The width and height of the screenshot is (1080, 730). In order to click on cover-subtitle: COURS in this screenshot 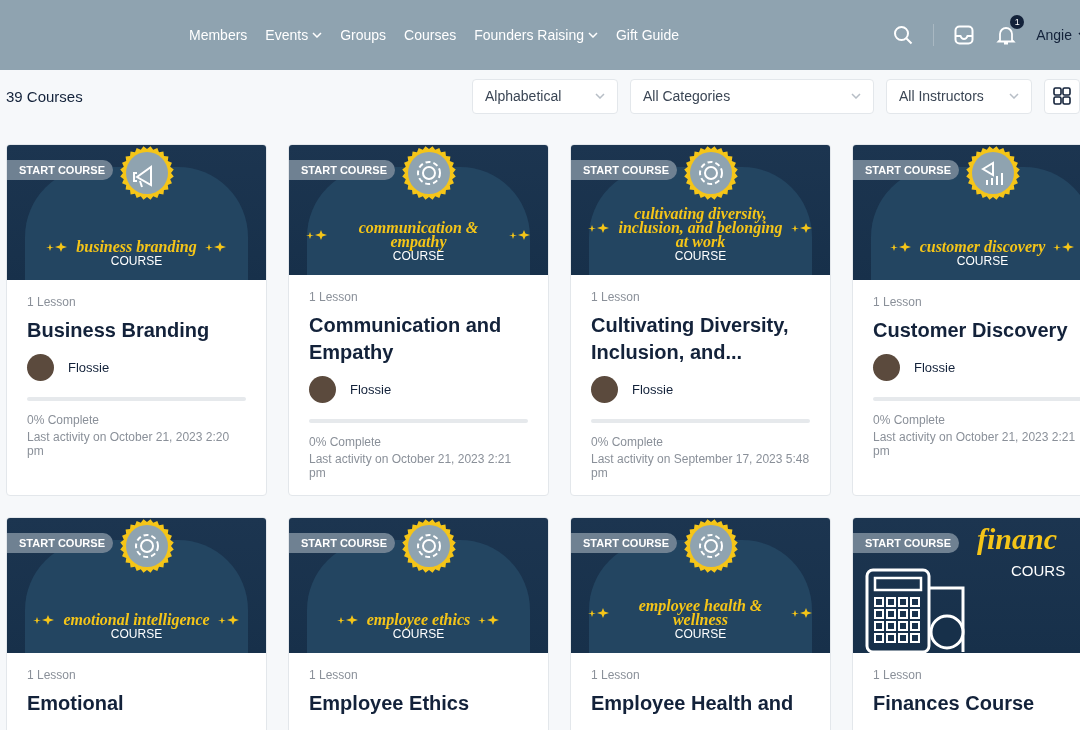, I will do `click(1038, 570)`.